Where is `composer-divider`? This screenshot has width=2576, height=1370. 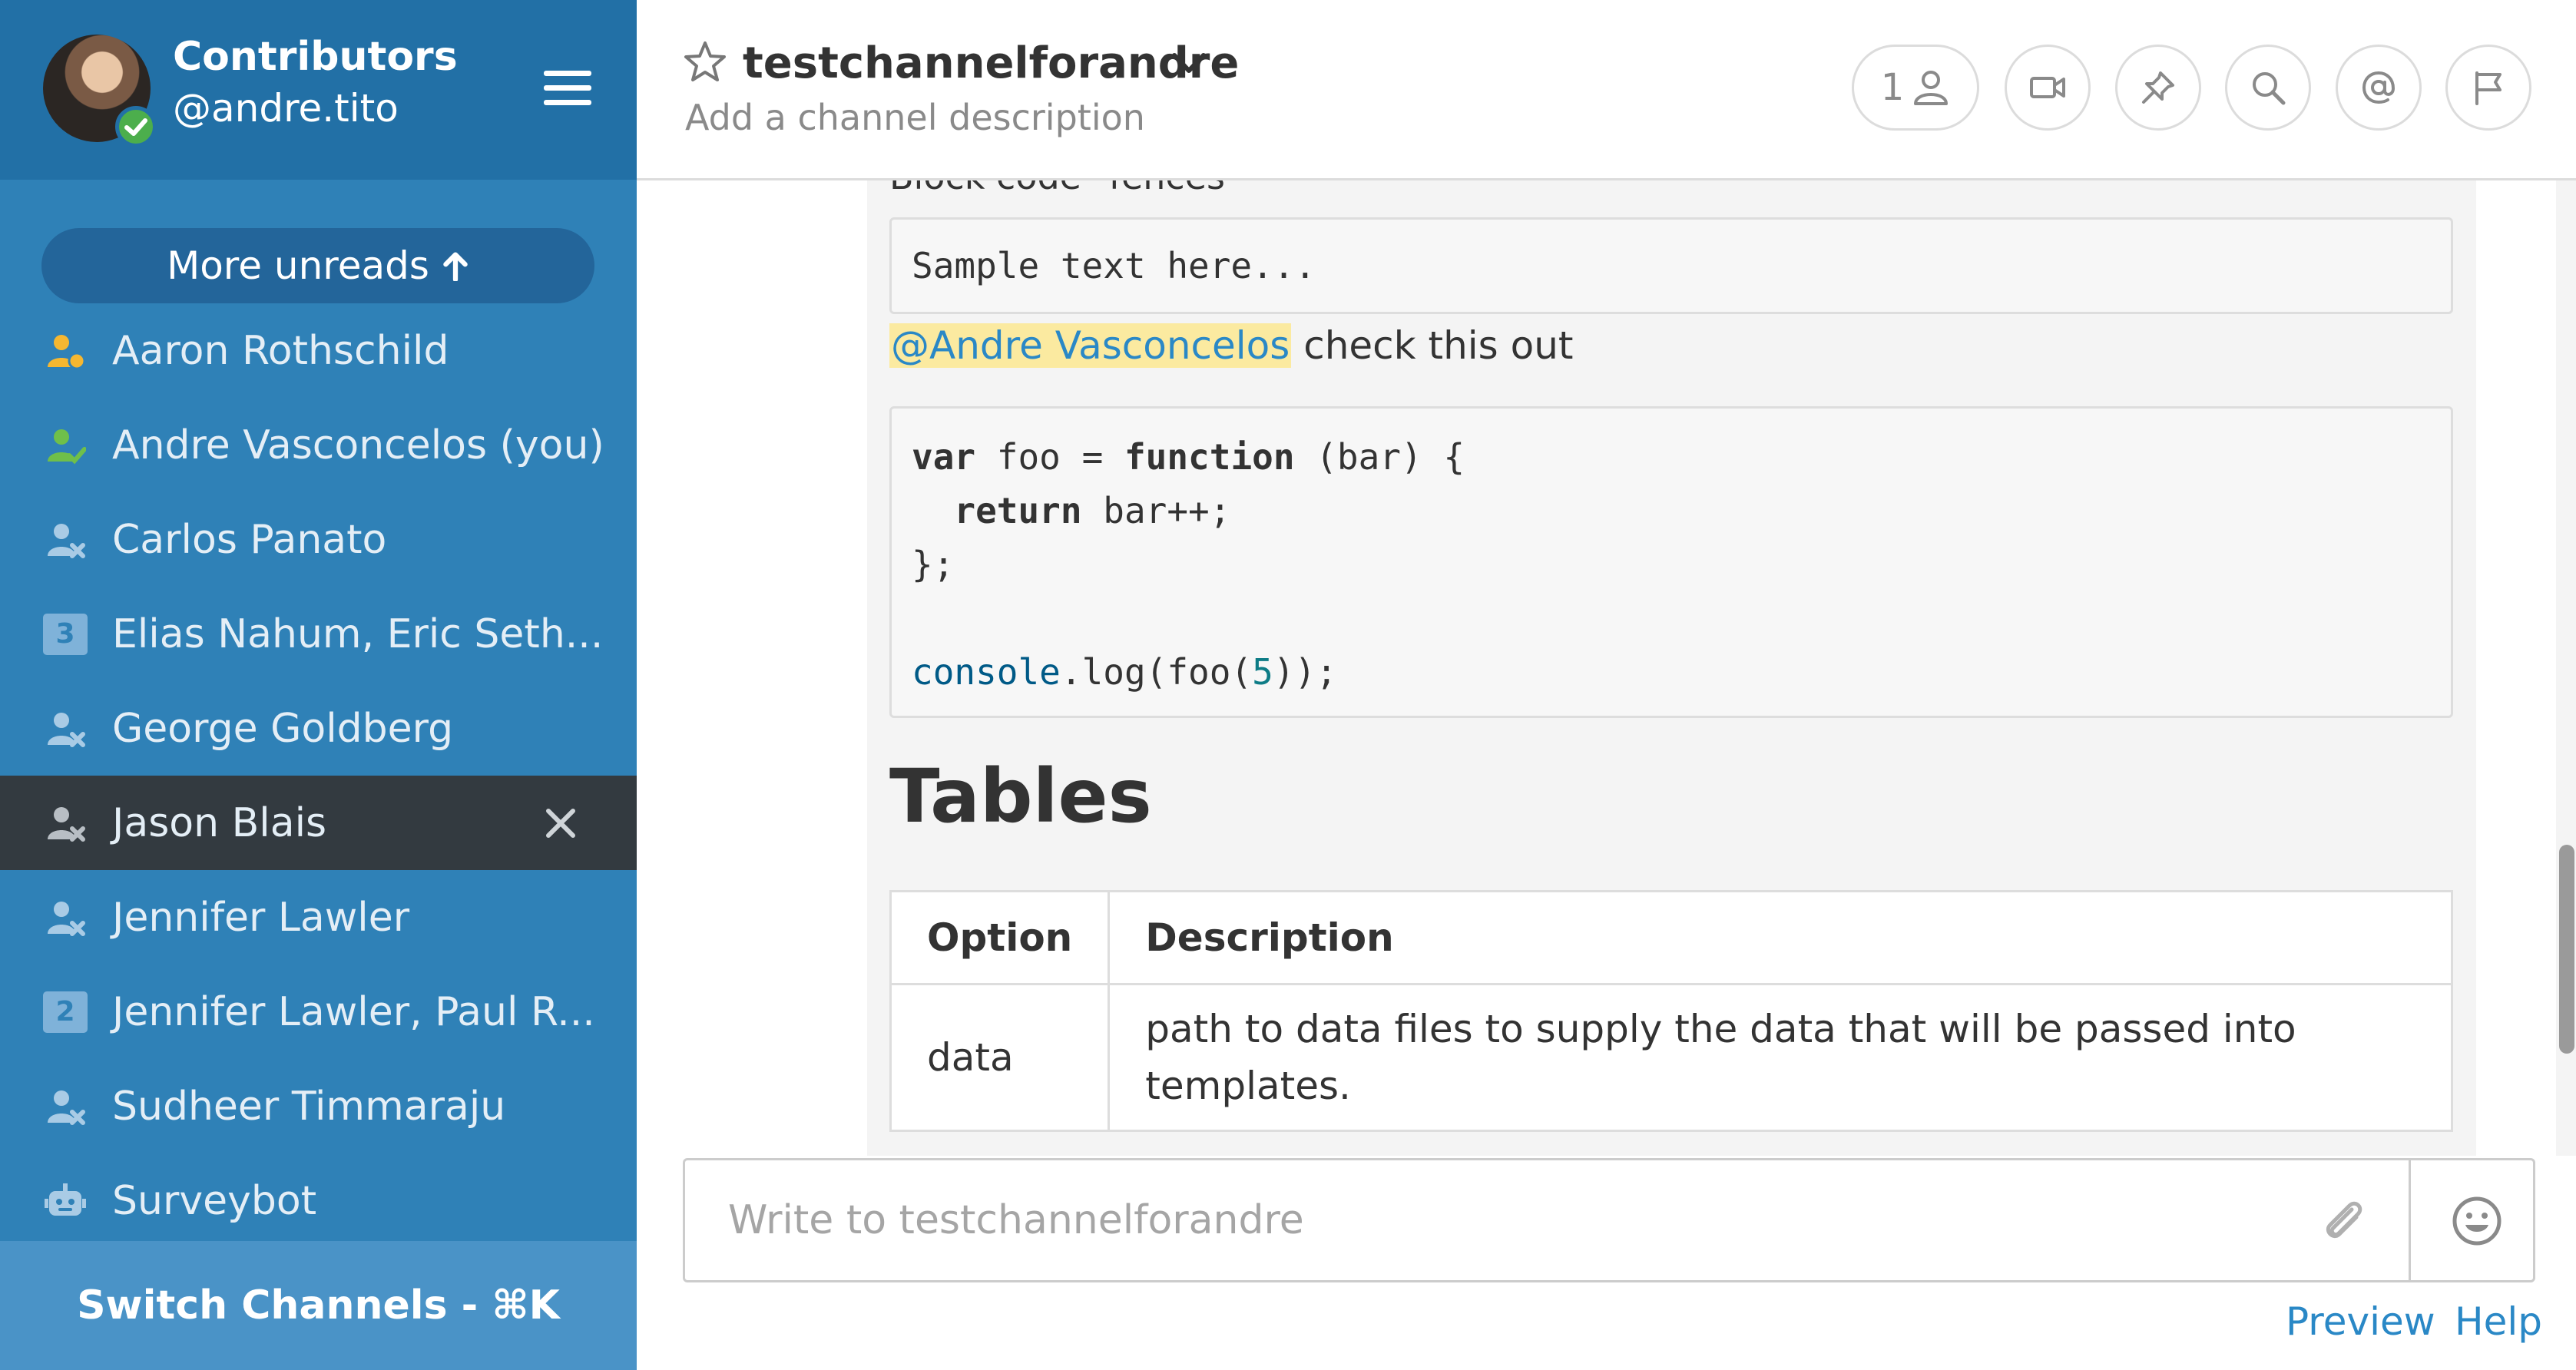 composer-divider is located at coordinates (2410, 1220).